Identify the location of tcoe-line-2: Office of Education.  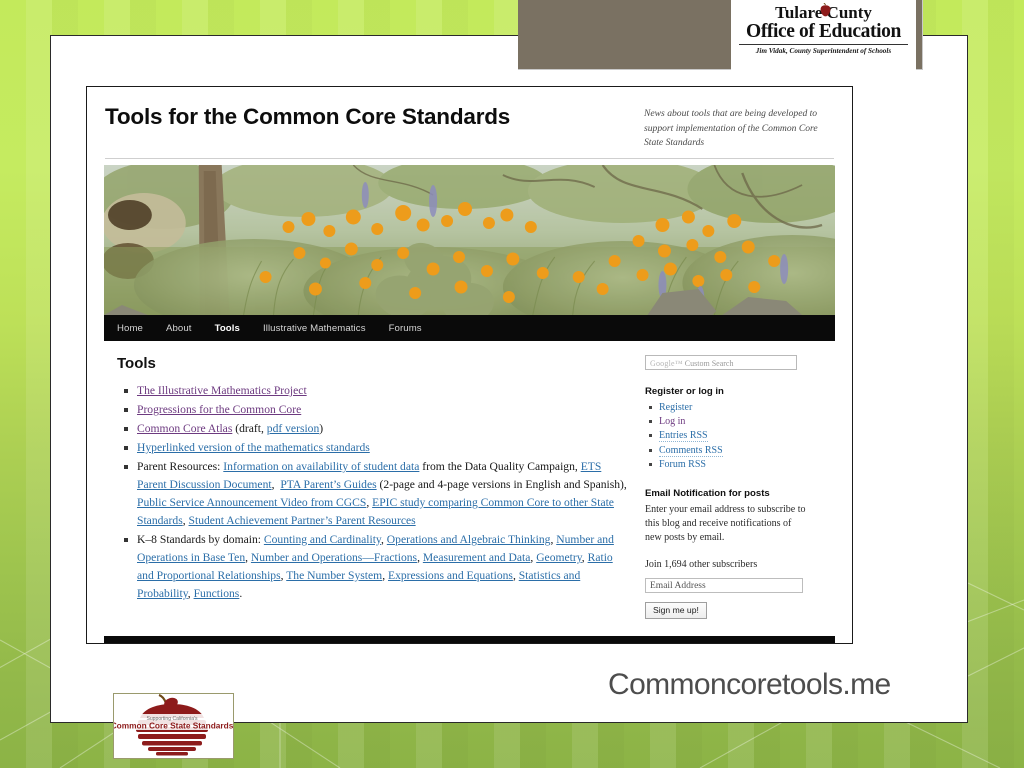
(823, 31).